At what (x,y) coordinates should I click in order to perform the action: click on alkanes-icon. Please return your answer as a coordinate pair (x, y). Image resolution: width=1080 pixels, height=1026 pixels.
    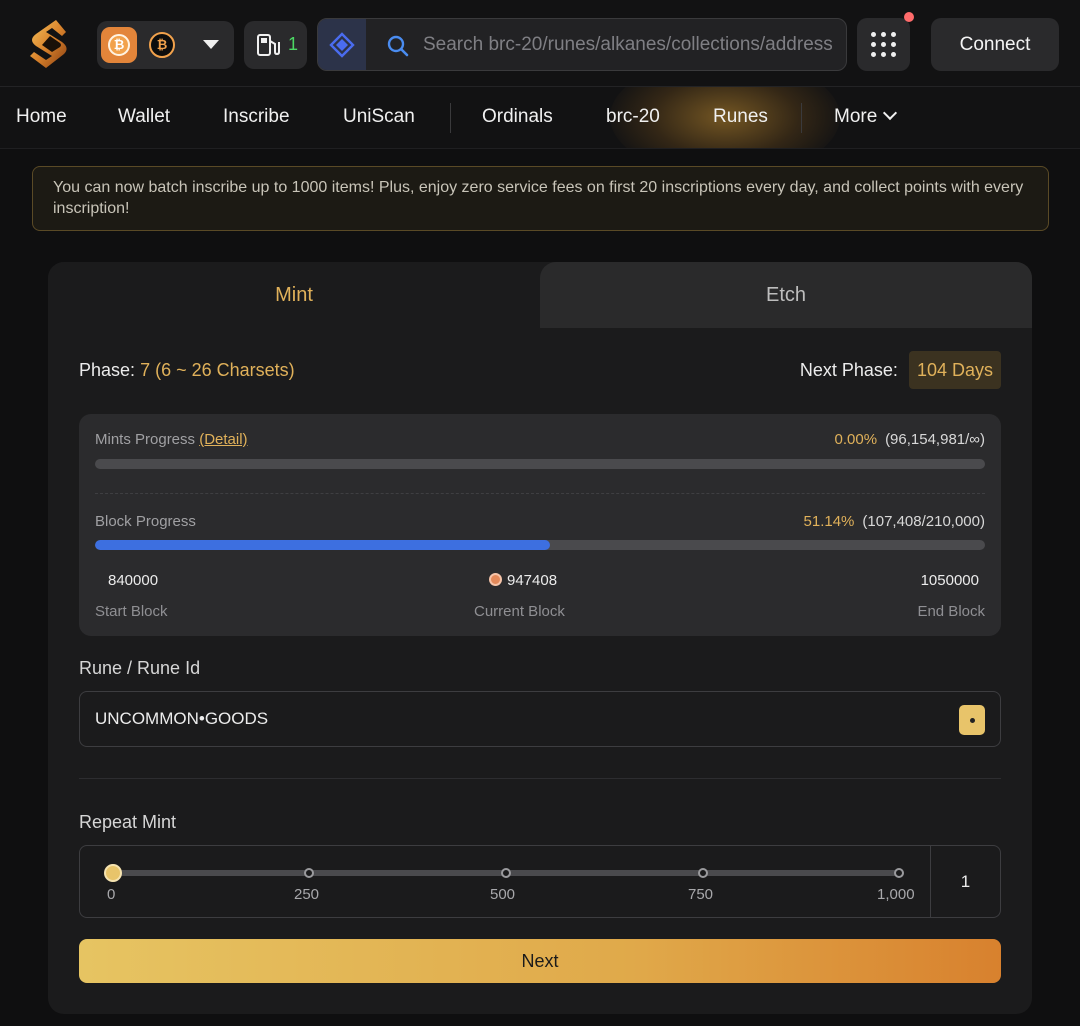
    Looking at the image, I should click on (342, 44).